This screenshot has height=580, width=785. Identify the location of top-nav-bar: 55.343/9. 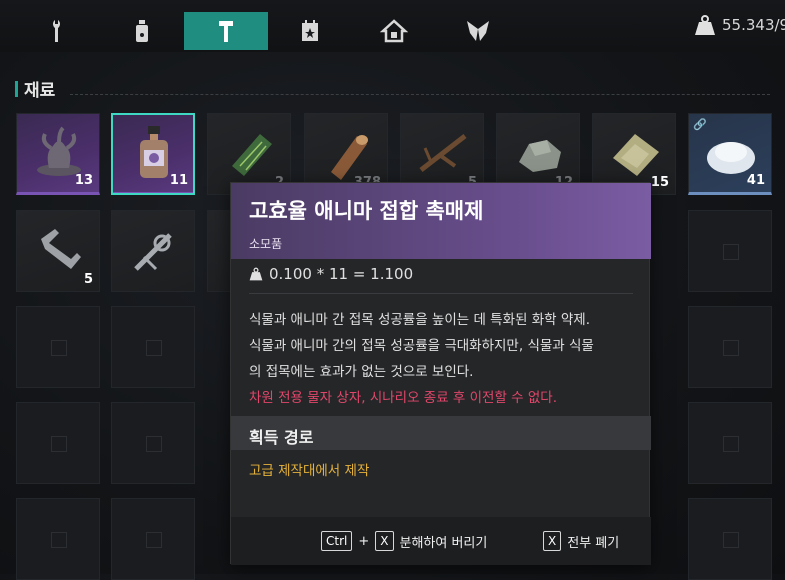
(392, 26).